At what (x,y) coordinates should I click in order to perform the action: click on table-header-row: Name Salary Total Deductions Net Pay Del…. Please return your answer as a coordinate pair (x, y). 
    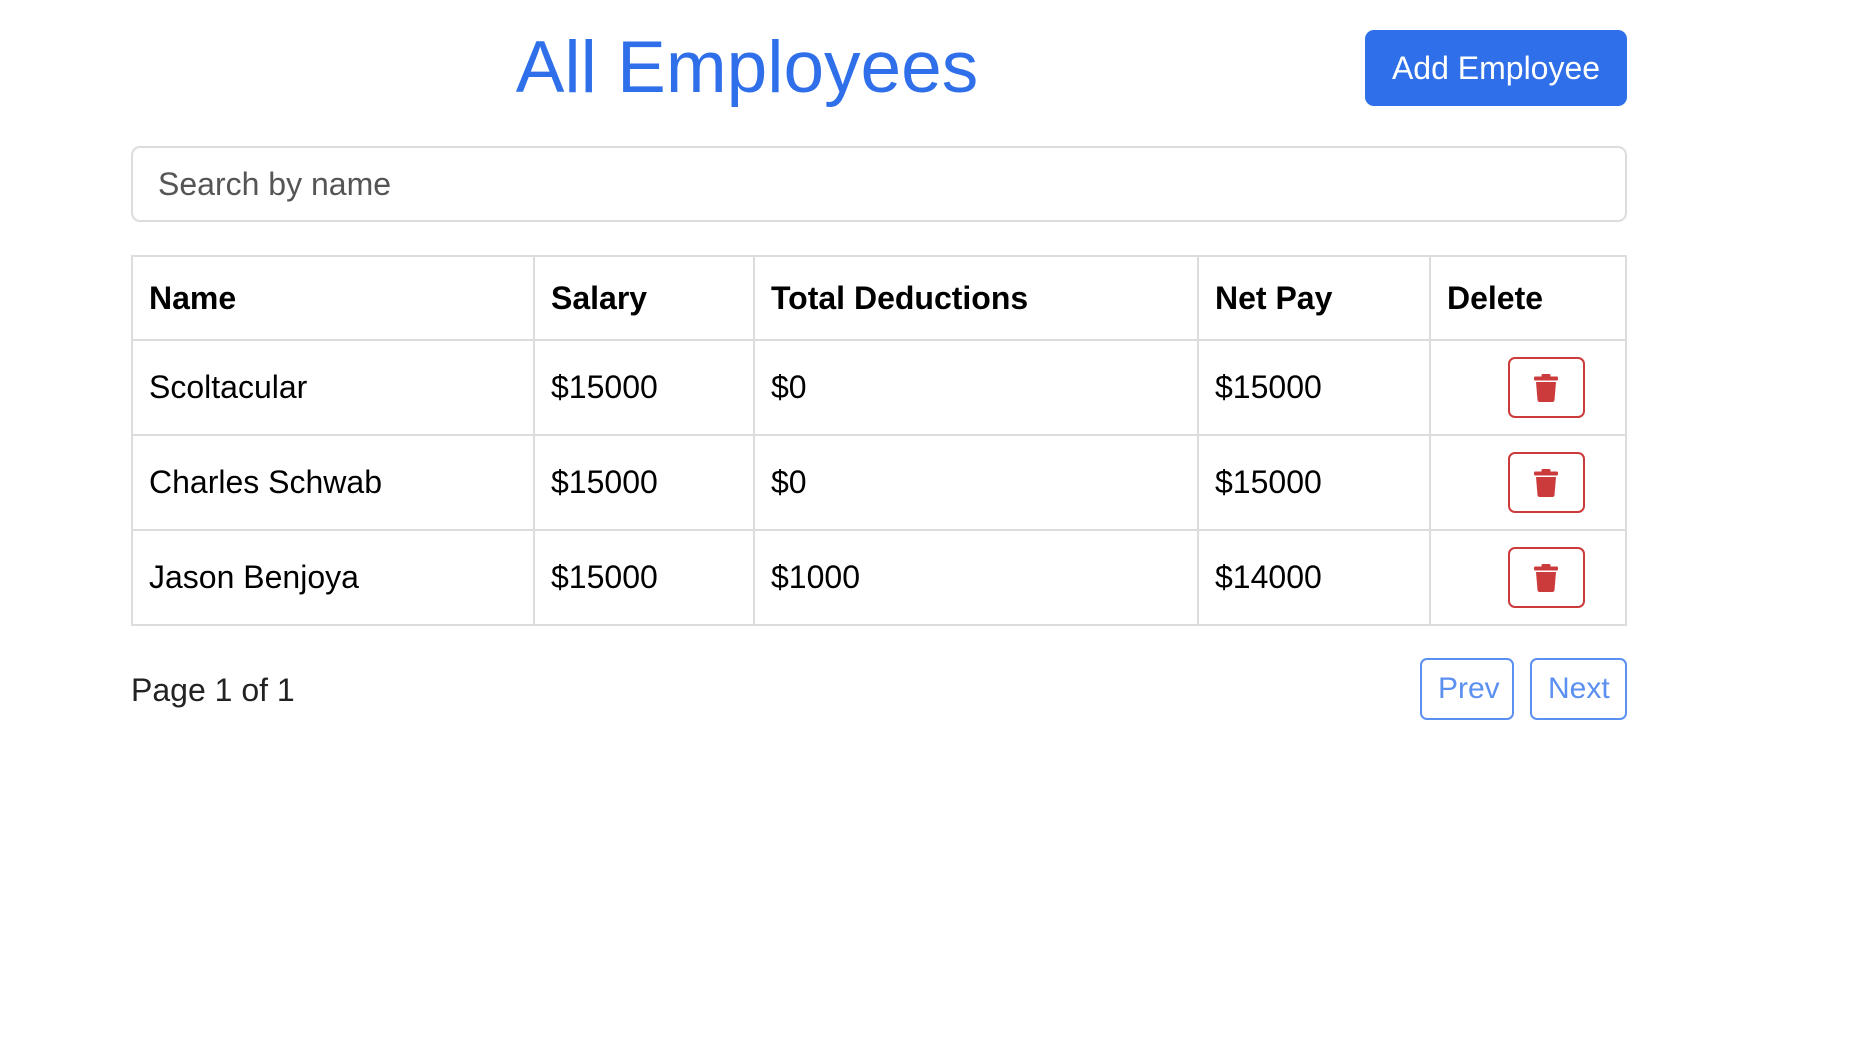
    Looking at the image, I should click on (879, 298).